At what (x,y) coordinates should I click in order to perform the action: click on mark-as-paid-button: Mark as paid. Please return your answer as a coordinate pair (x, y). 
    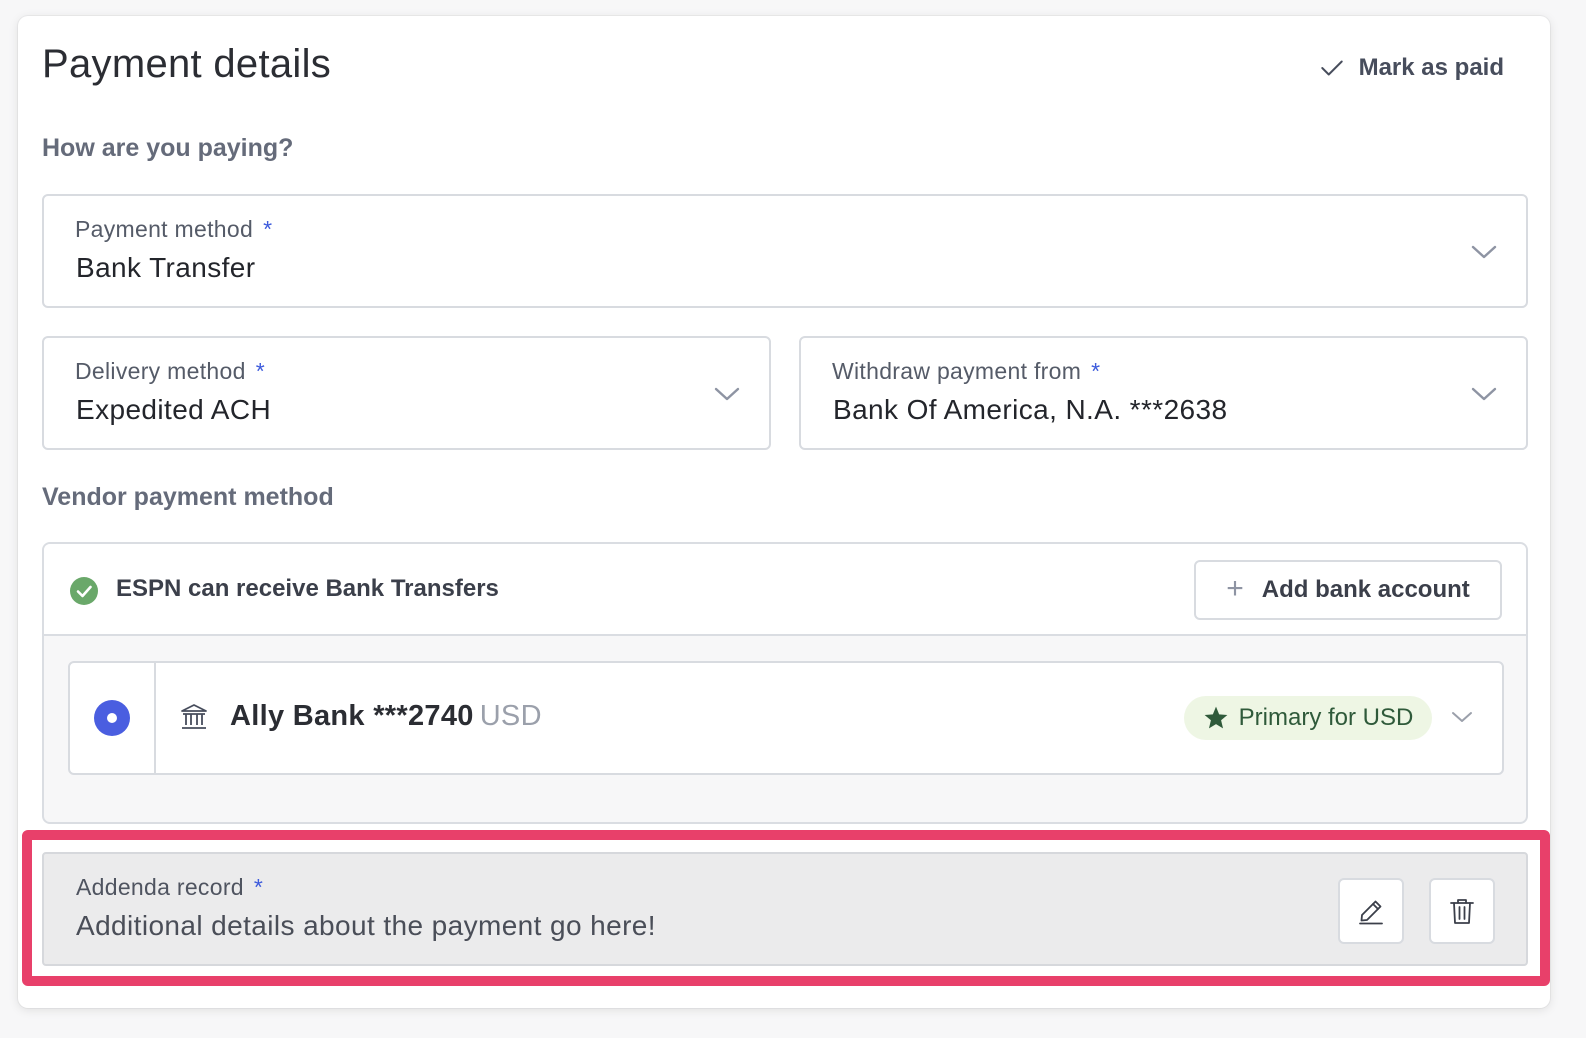
    Looking at the image, I should click on (1411, 68).